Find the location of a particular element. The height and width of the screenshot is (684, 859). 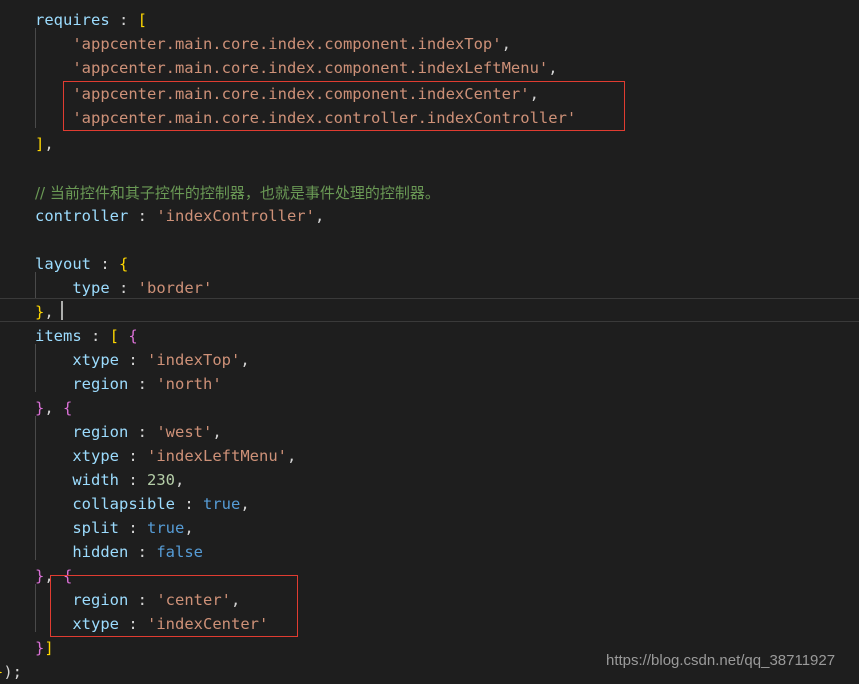

code-line: collapsible : true, is located at coordinates (429, 504).